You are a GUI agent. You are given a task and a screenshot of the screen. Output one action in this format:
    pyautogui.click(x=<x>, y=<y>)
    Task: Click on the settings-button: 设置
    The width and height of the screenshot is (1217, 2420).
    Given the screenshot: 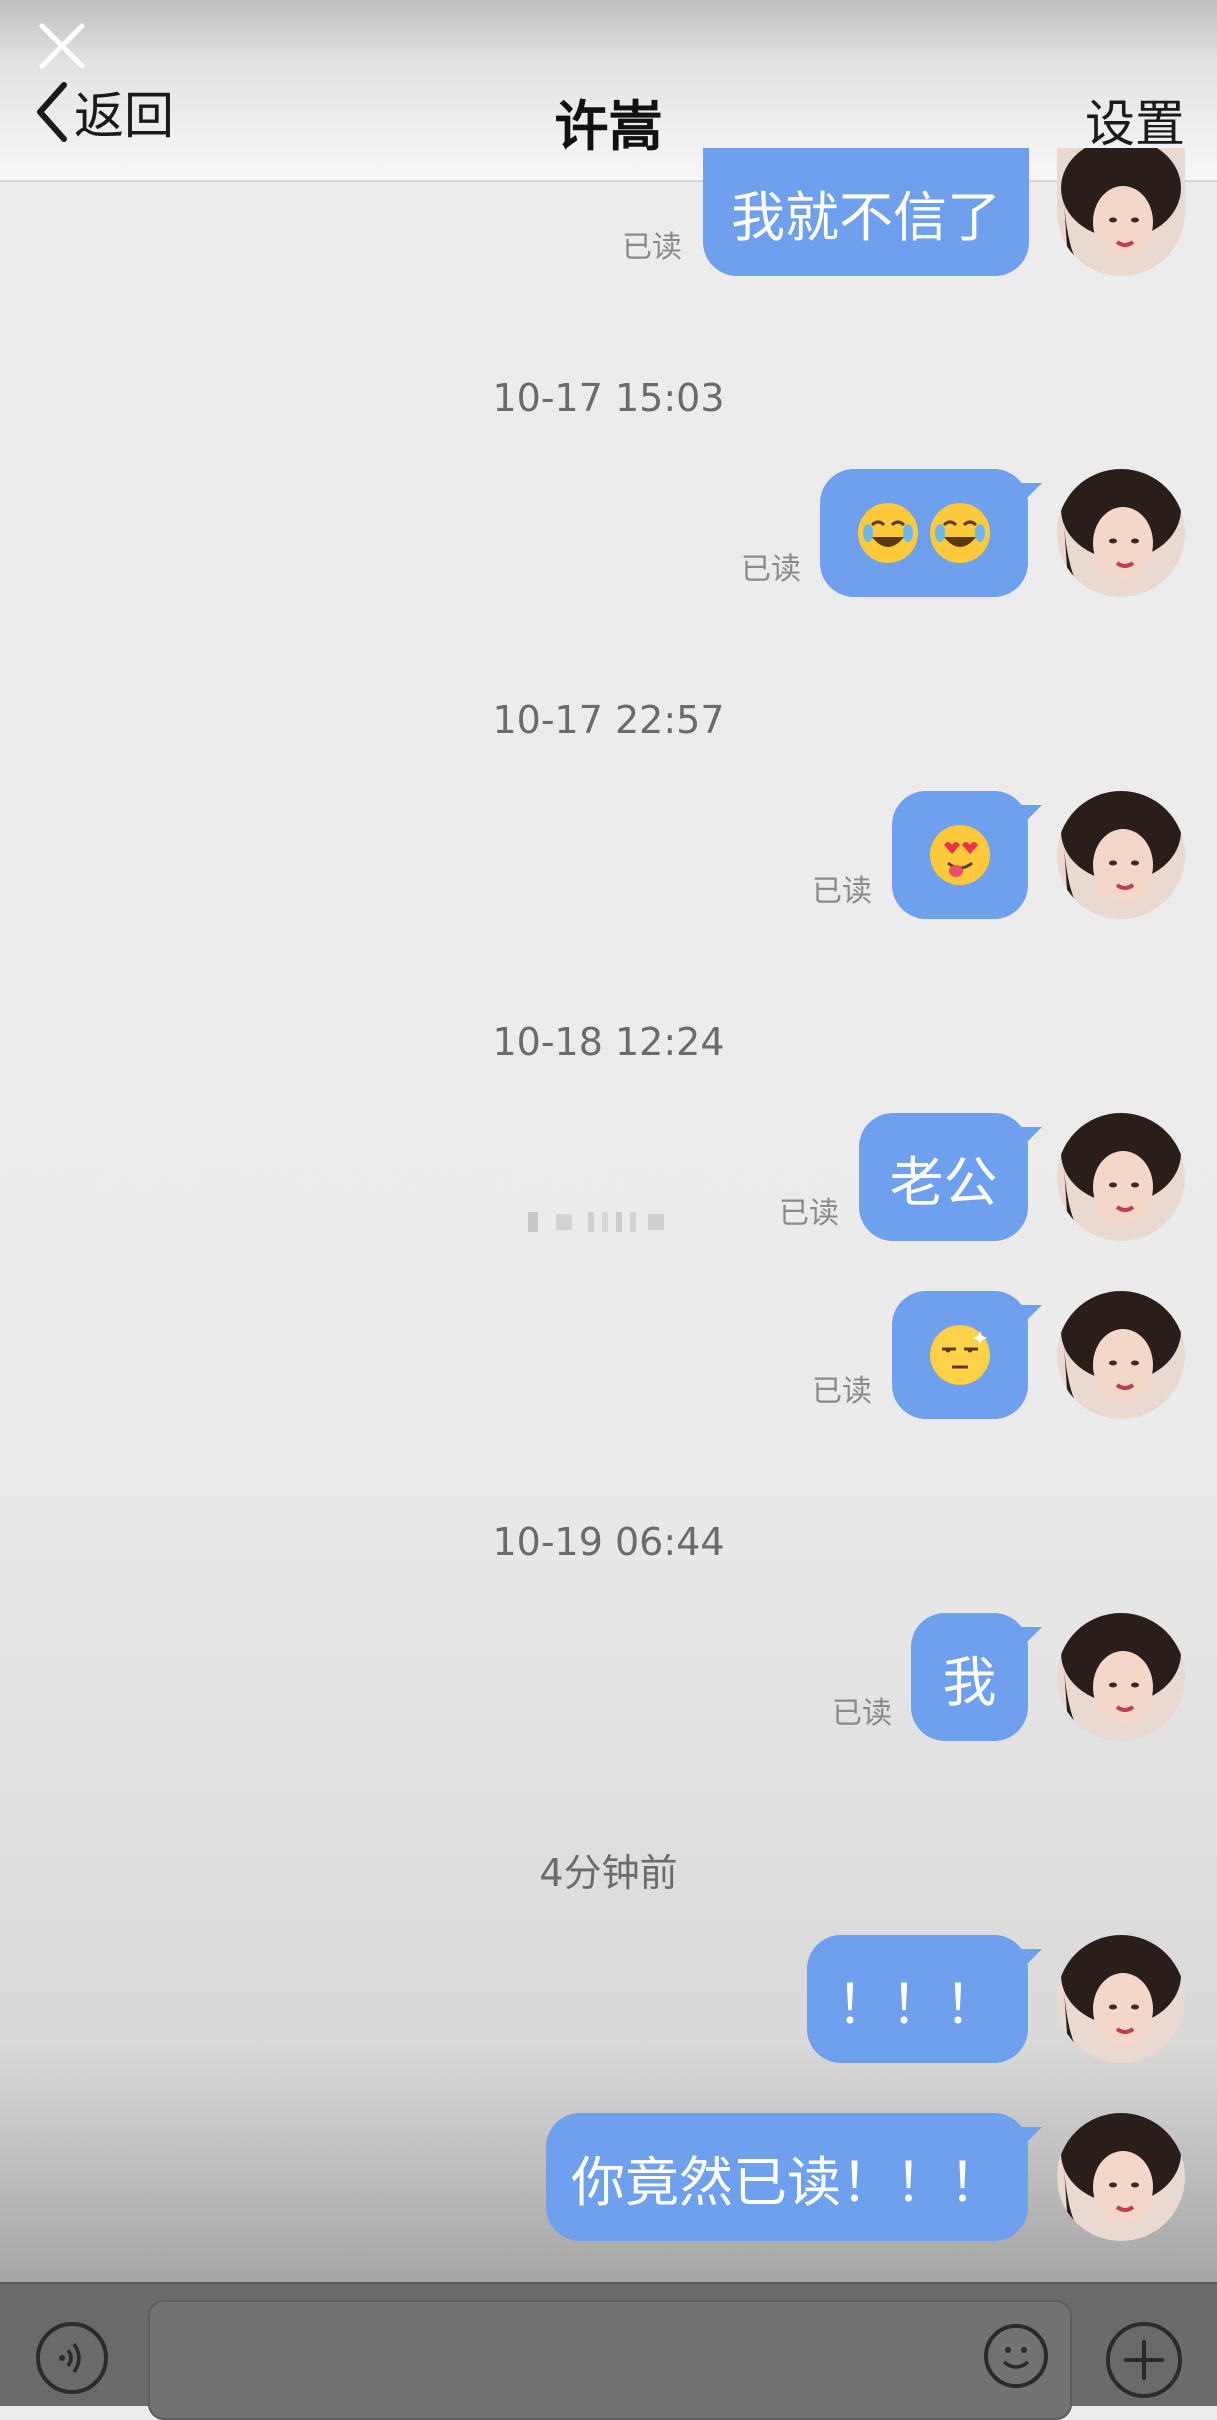 What is the action you would take?
    pyautogui.click(x=1135, y=120)
    